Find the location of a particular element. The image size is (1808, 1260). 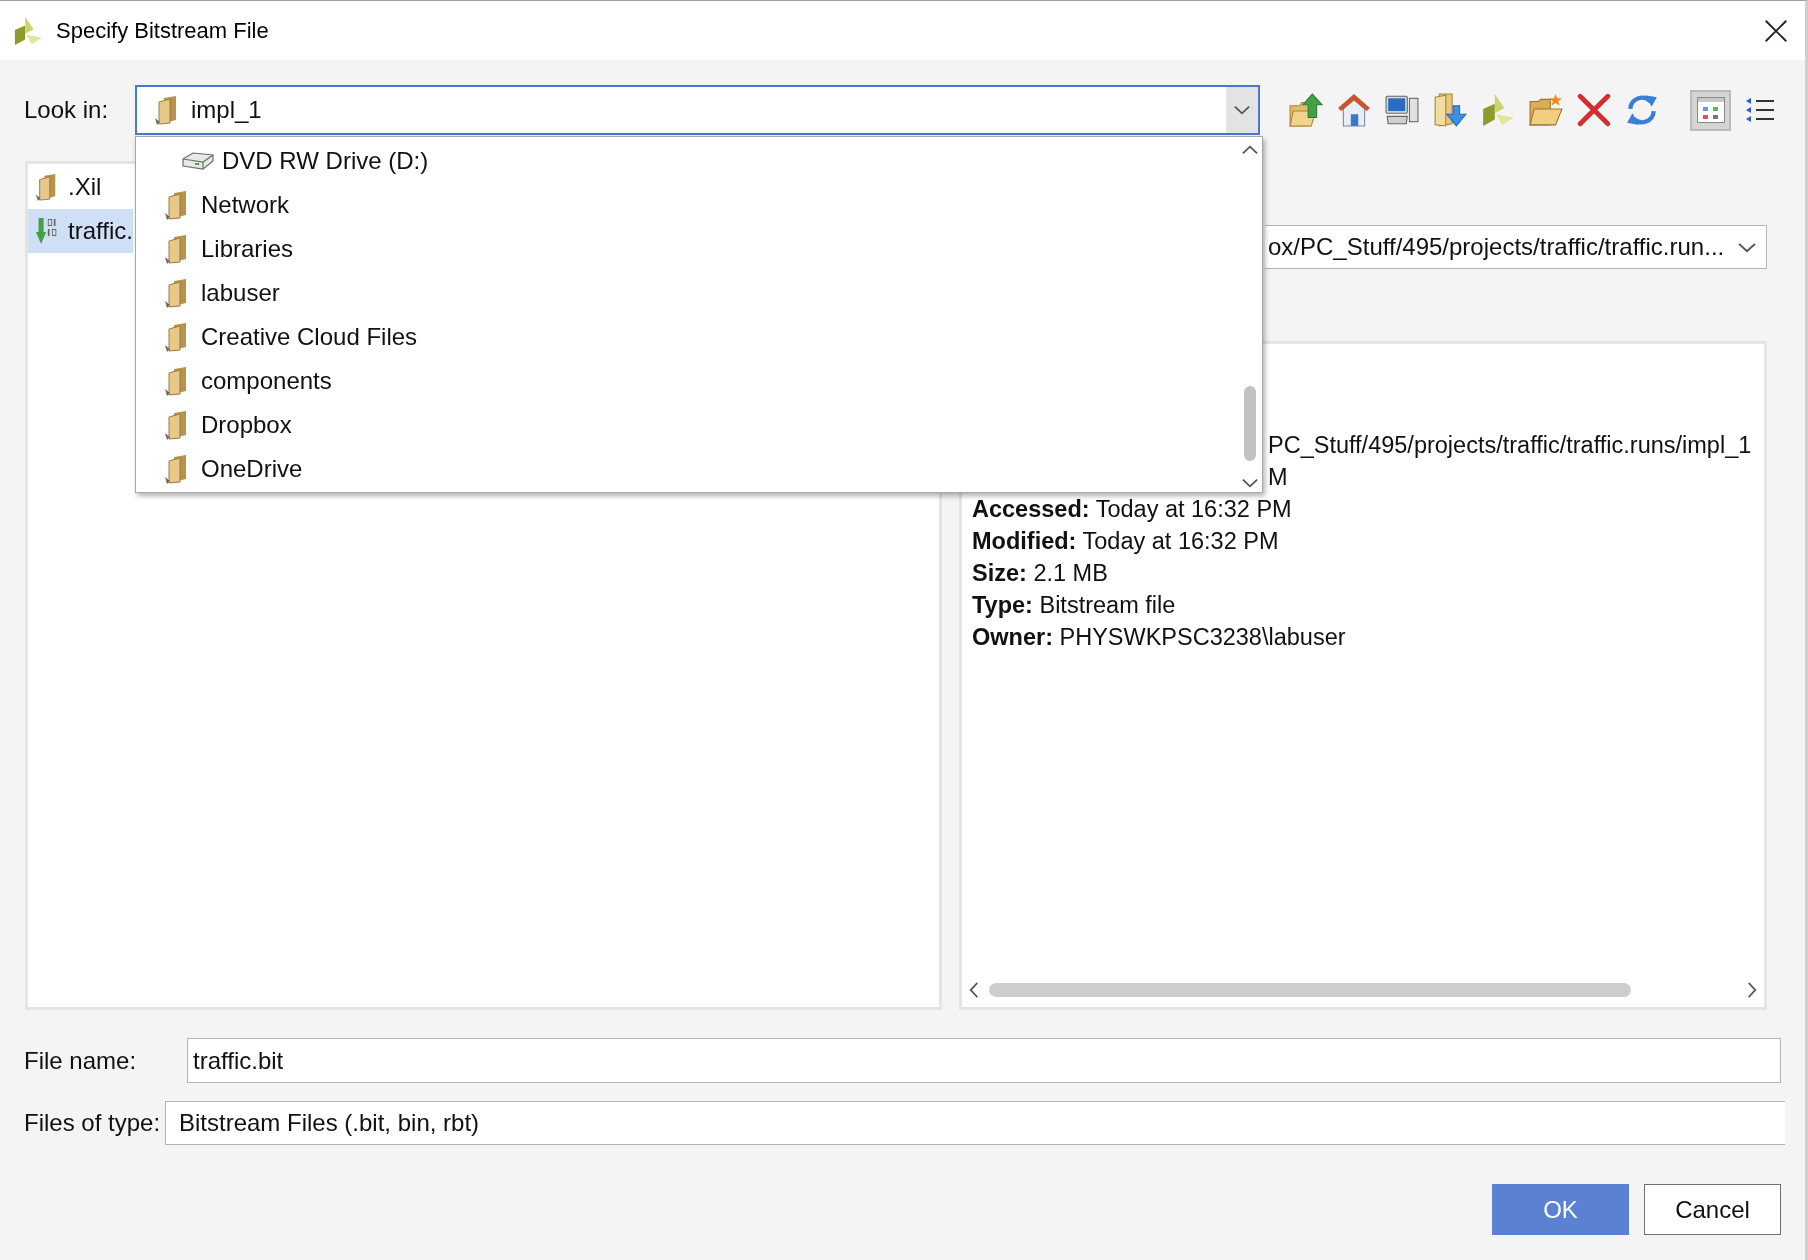

file-list-item: traffic. is located at coordinates (80, 231).